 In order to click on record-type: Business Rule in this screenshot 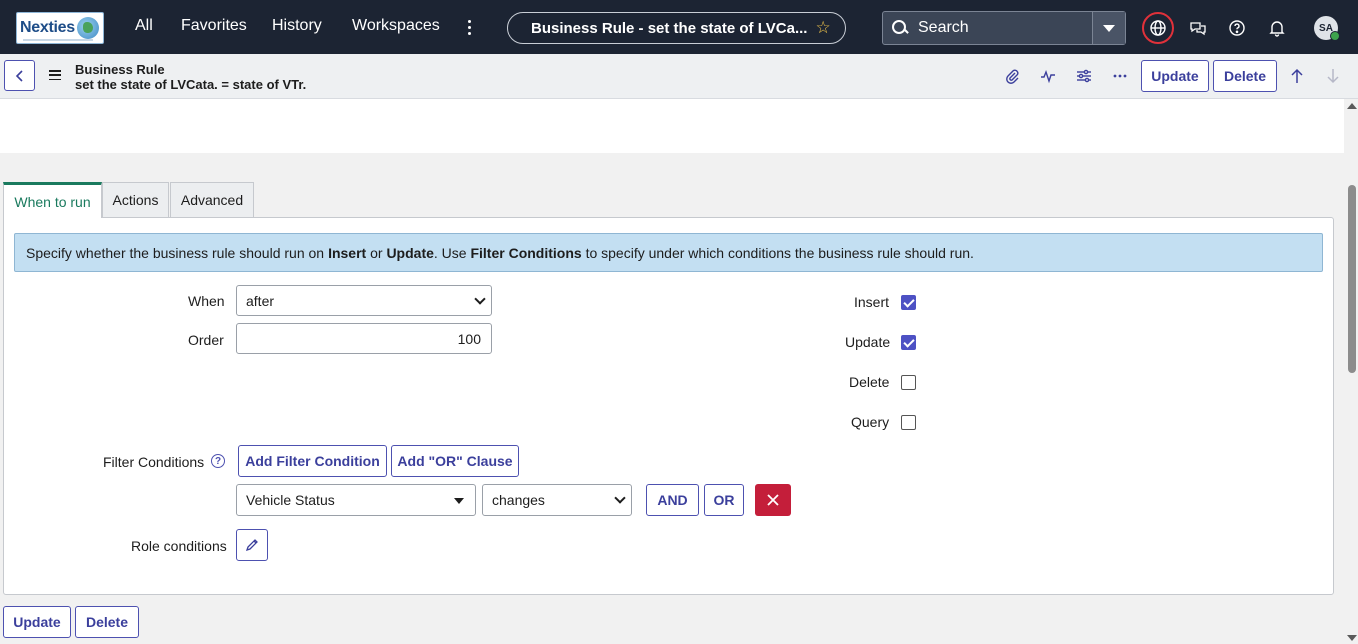, I will do `click(120, 69)`.